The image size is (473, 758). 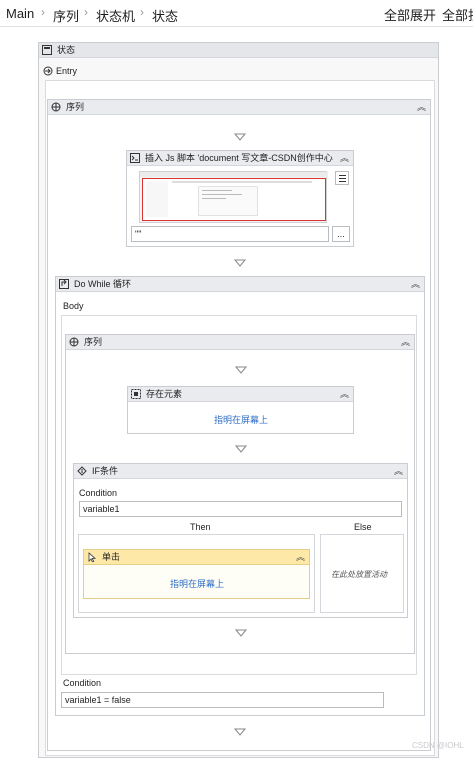 I want to click on if-condition-label: Condition, so click(x=98, y=493).